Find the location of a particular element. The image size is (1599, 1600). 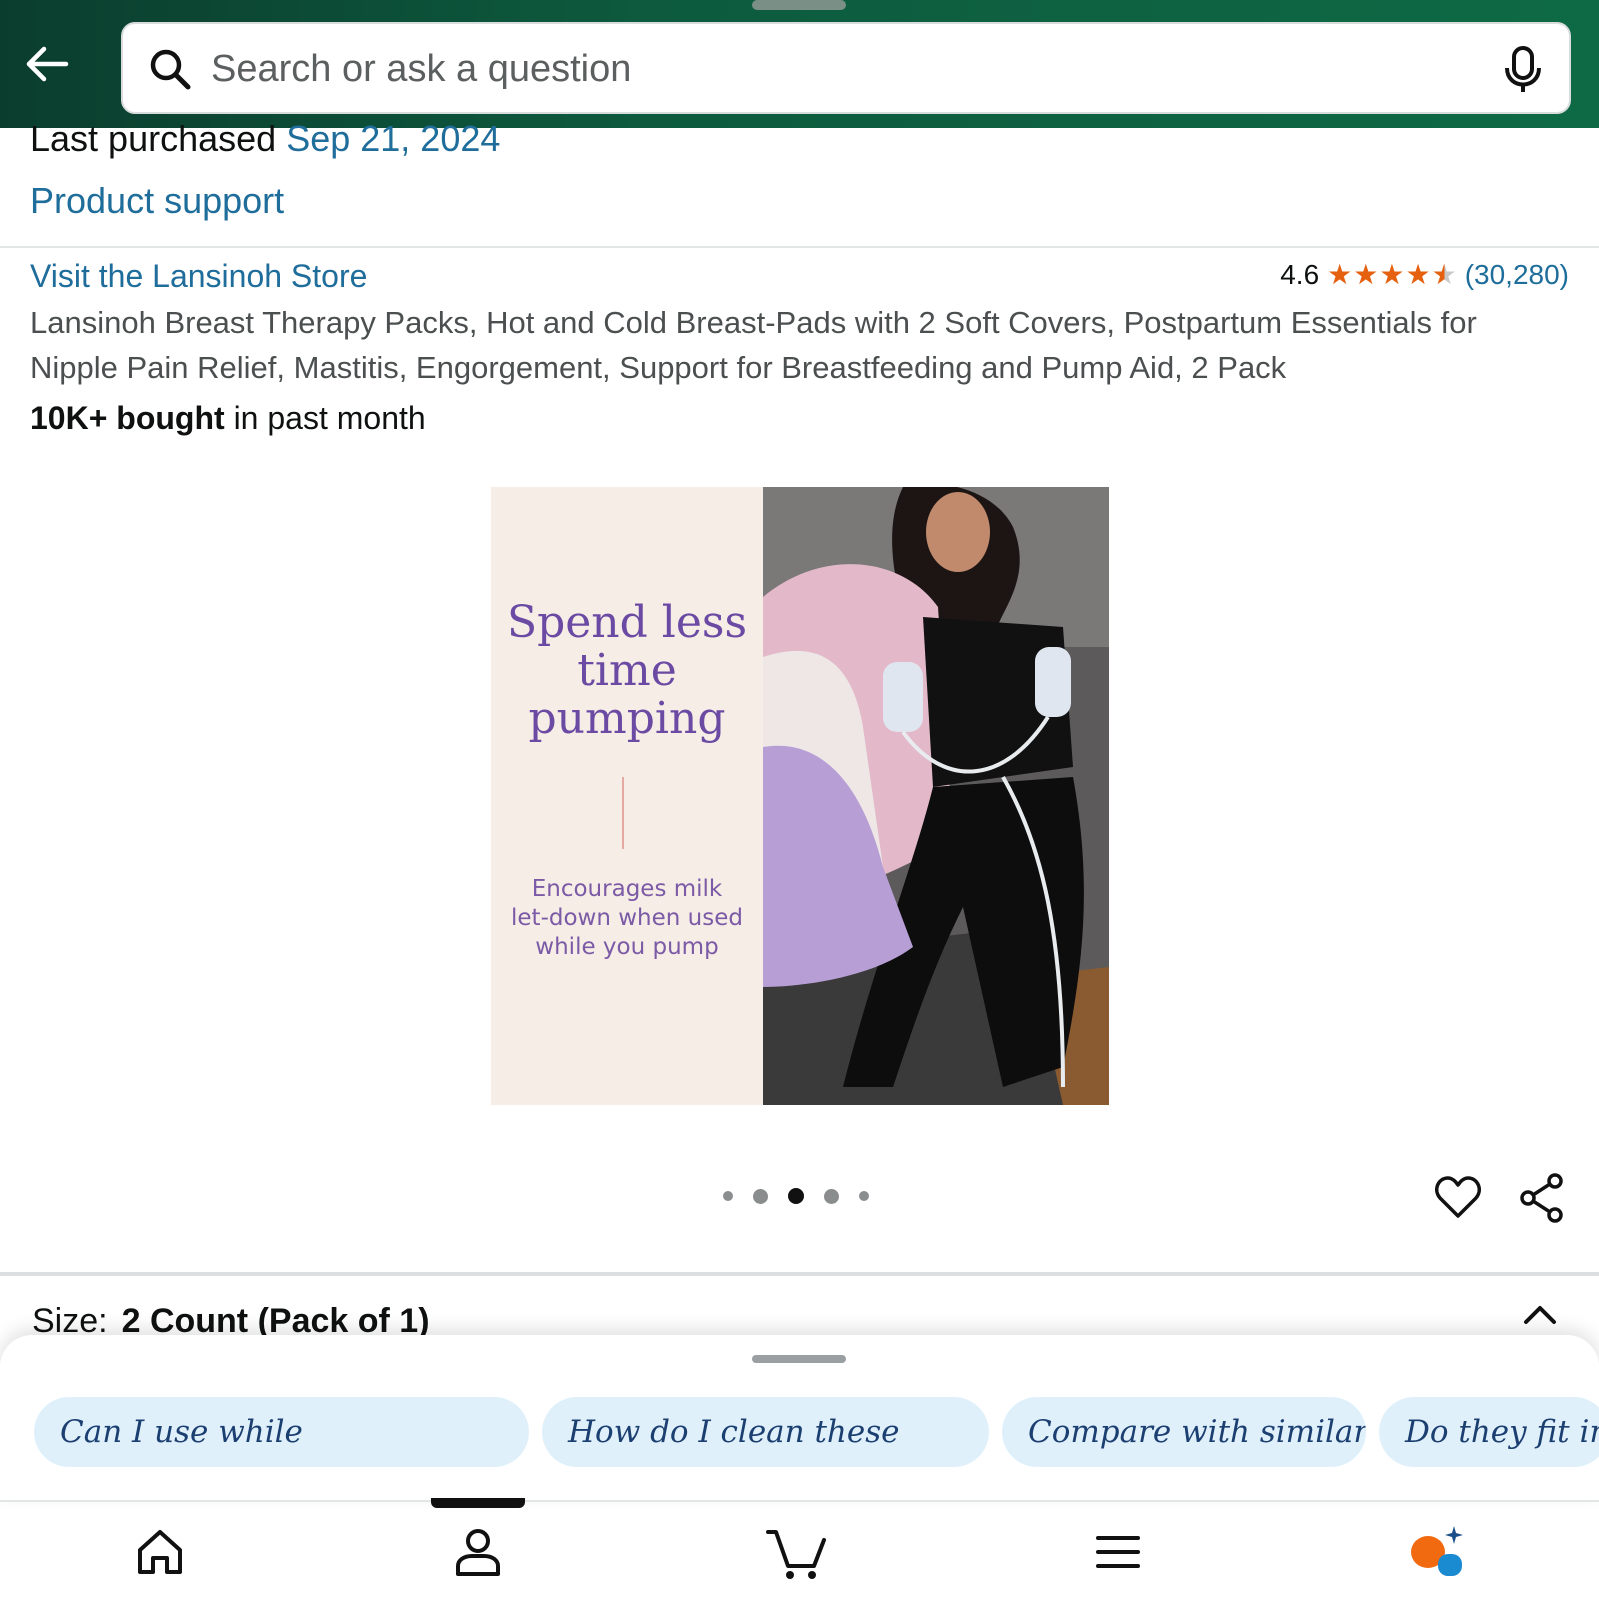

search-bar is located at coordinates (846, 68).